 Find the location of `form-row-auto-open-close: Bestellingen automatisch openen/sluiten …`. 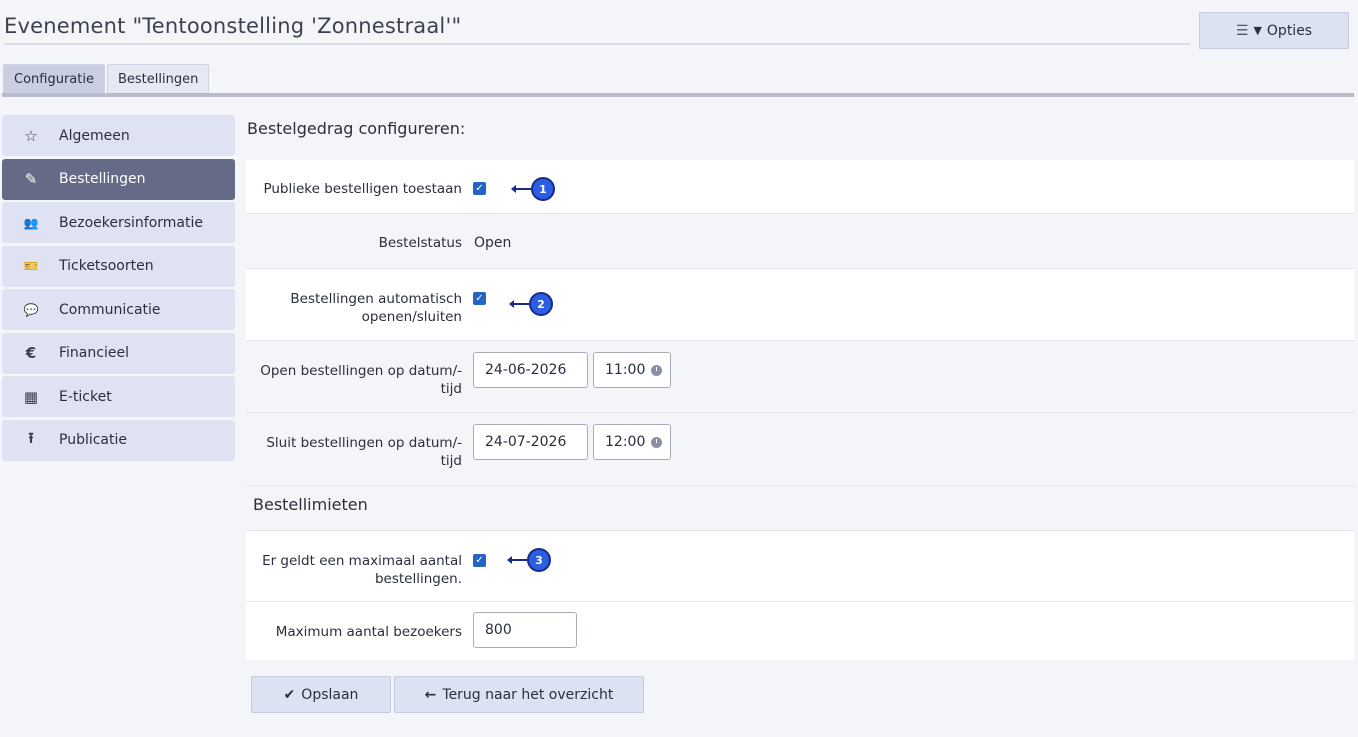

form-row-auto-open-close: Bestellingen automatisch openen/sluiten … is located at coordinates (800, 305).